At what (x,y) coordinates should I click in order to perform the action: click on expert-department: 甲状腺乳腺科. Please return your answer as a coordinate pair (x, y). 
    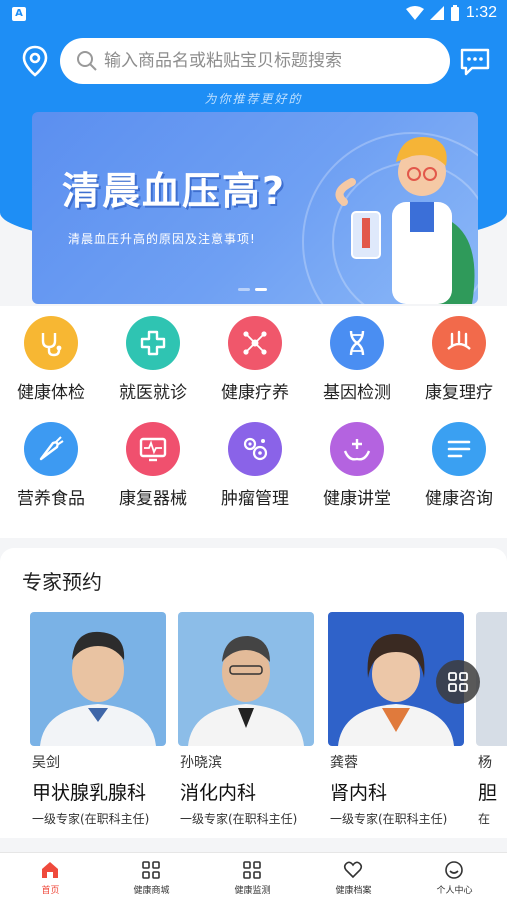
    Looking at the image, I should click on (89, 793).